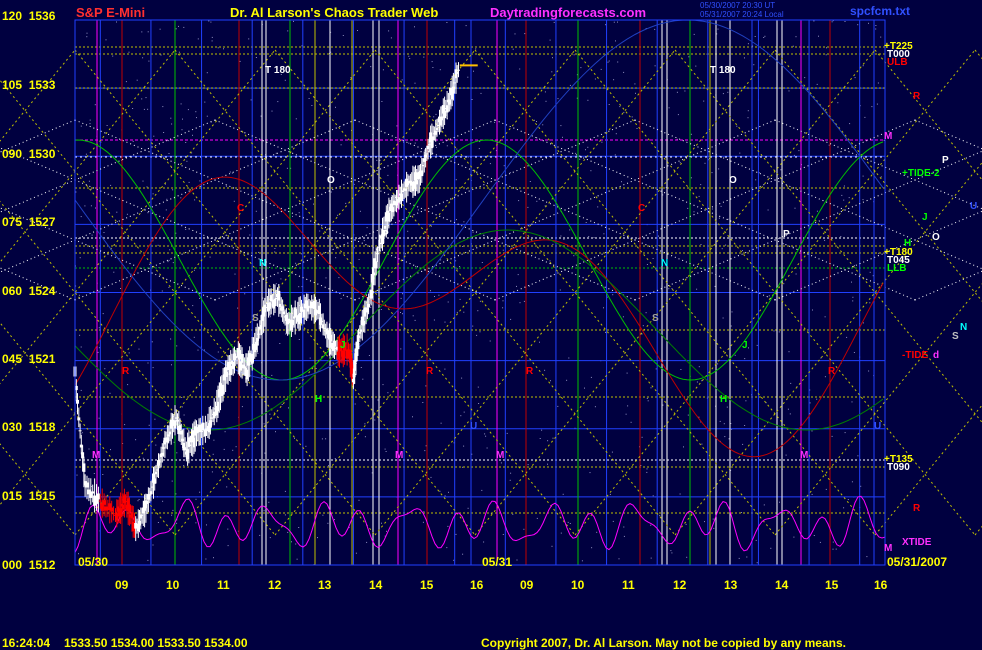 The height and width of the screenshot is (650, 982). Describe the element at coordinates (77, 401) in the screenshot. I see `price-candle-body` at that location.